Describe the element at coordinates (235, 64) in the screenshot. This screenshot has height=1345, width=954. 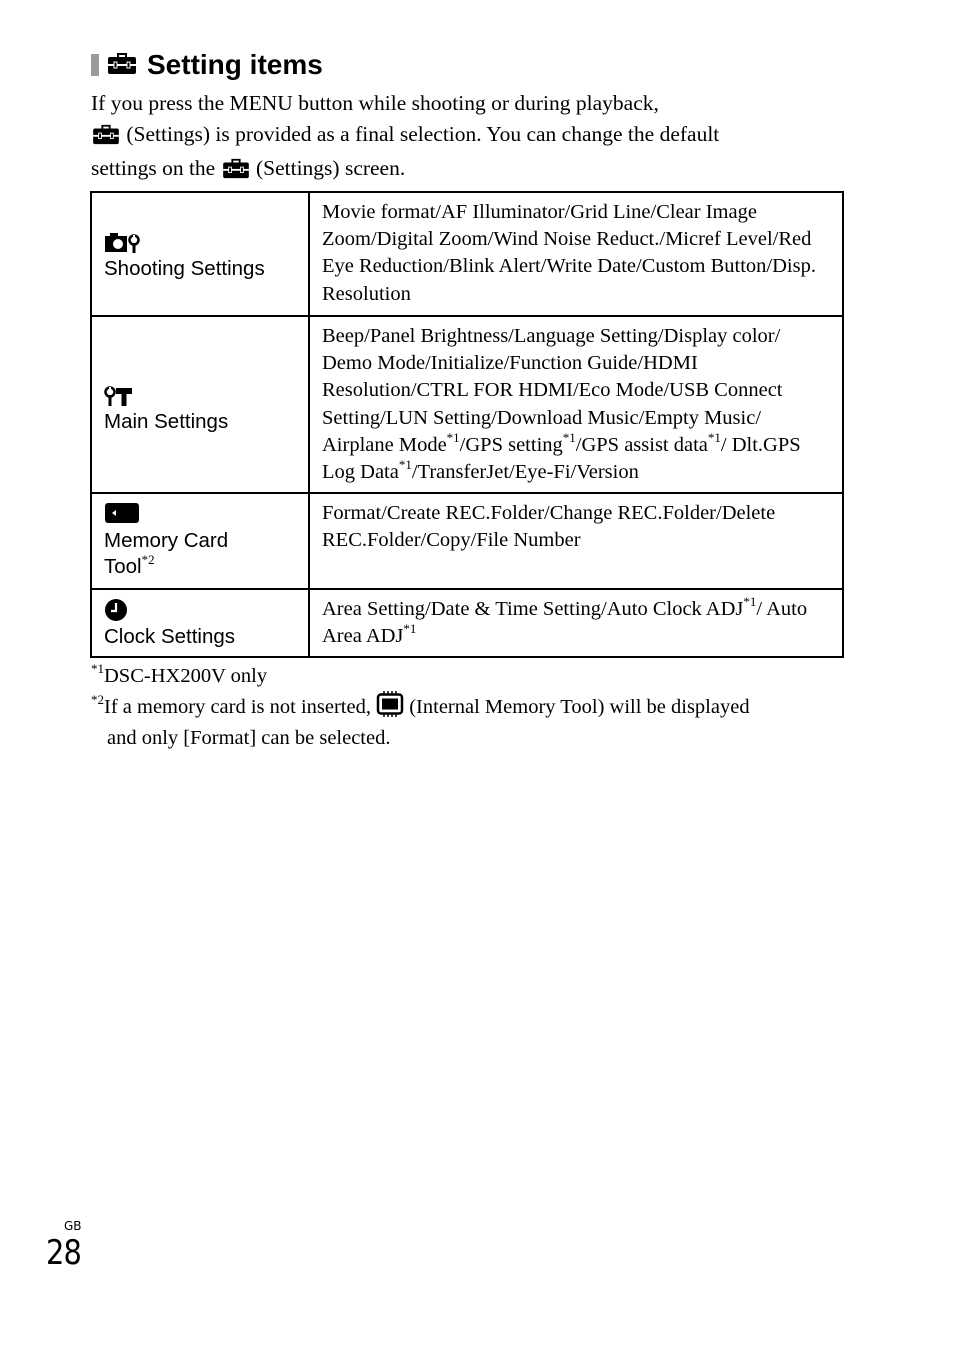
I see `section-title: Setting items` at that location.